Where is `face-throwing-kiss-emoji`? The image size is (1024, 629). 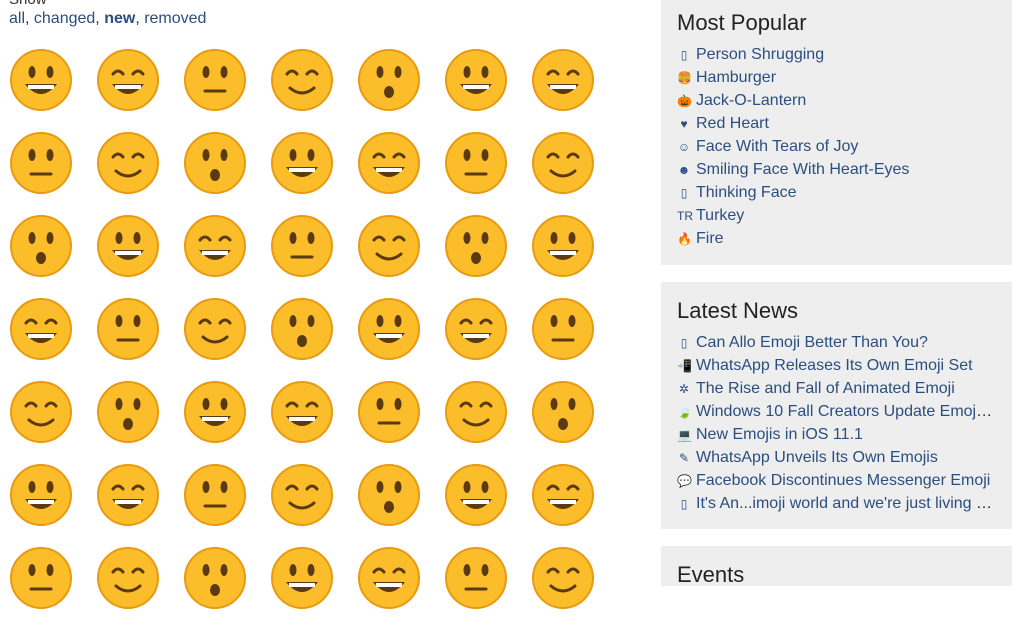 face-throwing-kiss-emoji is located at coordinates (574, 172).